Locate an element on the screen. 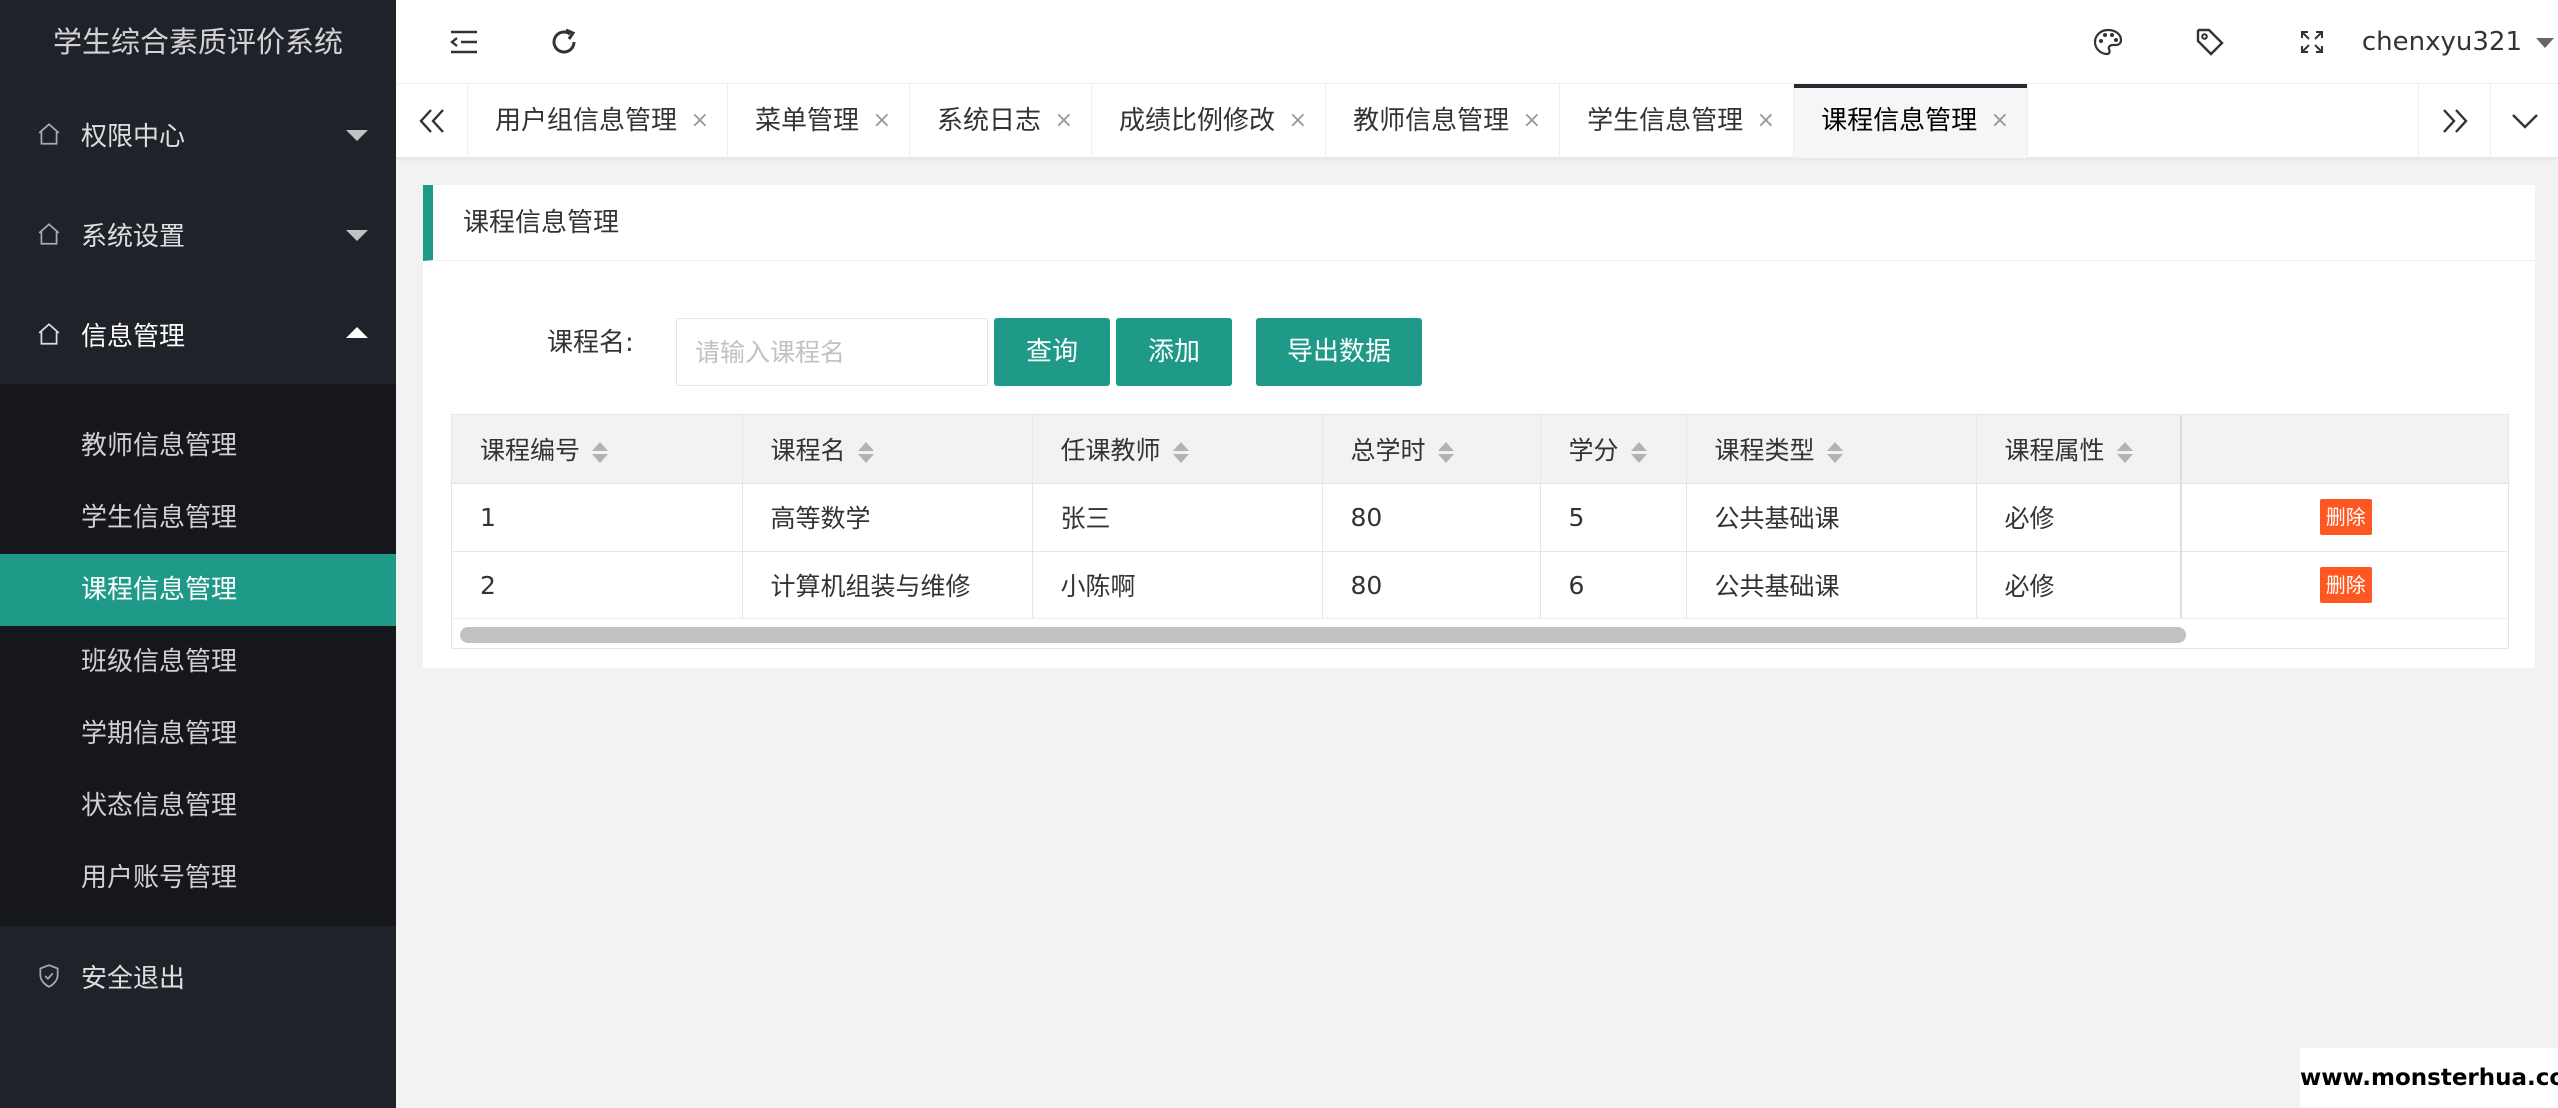 The height and width of the screenshot is (1108, 2558). menu-fold-icon is located at coordinates (464, 42).